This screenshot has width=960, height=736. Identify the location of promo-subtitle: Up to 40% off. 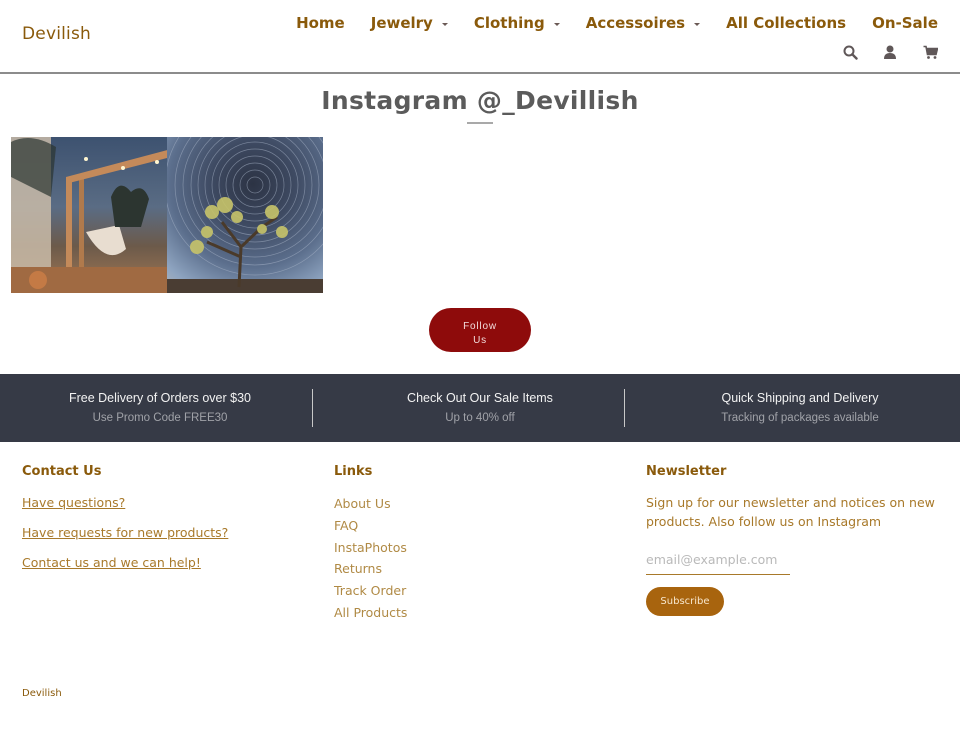
(480, 418).